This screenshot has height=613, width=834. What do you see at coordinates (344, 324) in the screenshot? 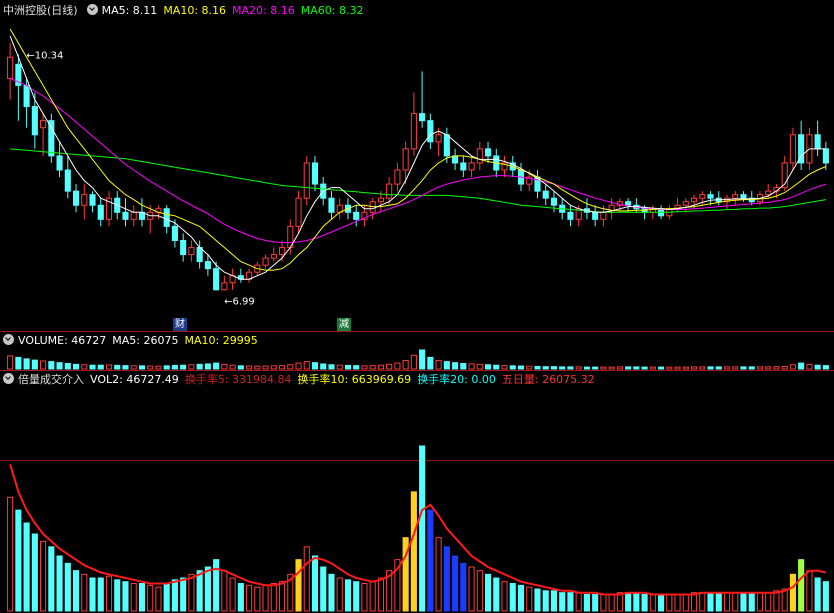
I see `reduce-badge: 减` at bounding box center [344, 324].